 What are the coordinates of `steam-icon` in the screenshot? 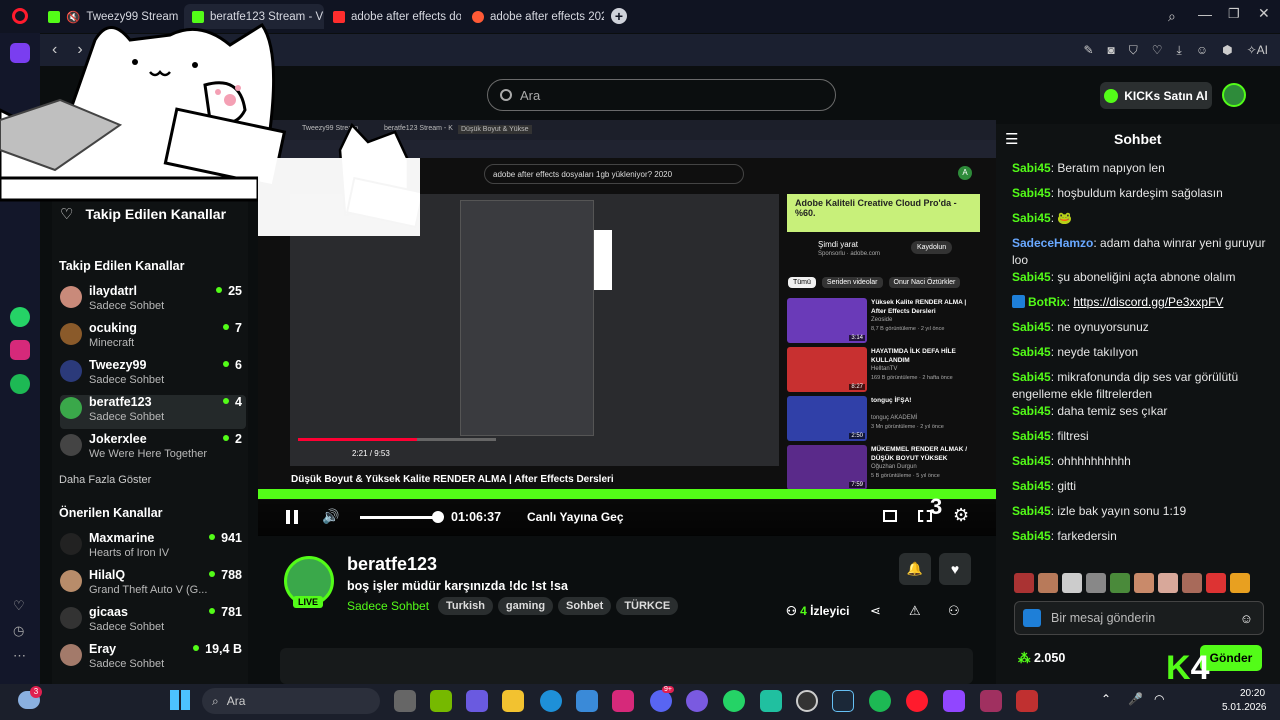 It's located at (843, 701).